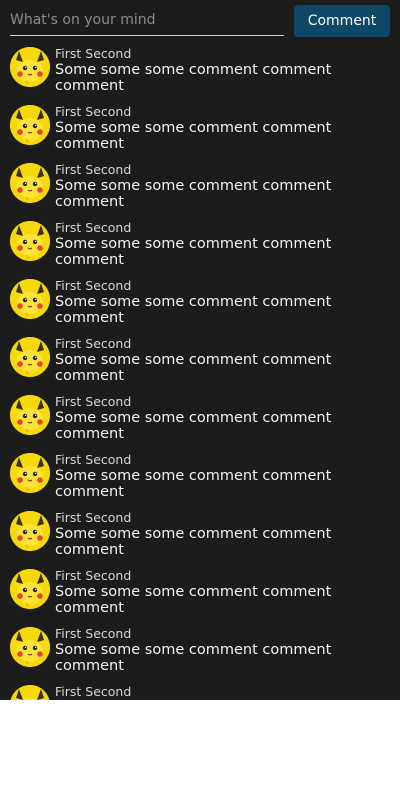 This screenshot has height=800, width=400. I want to click on comment-item: First Second, so click(200, 692).